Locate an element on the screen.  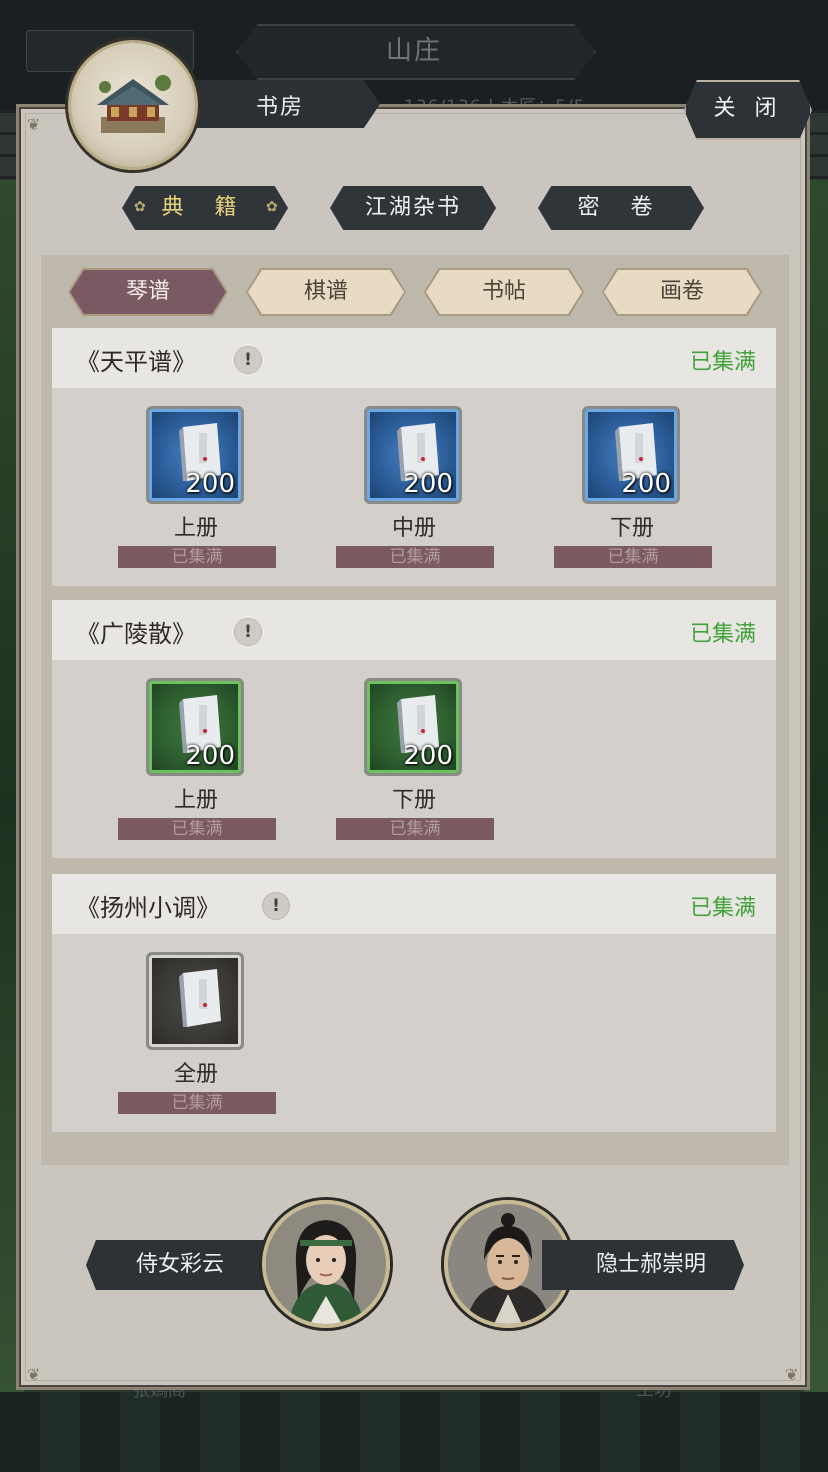
category-jianghu-button: 江湖杂书 is located at coordinates (413, 208).